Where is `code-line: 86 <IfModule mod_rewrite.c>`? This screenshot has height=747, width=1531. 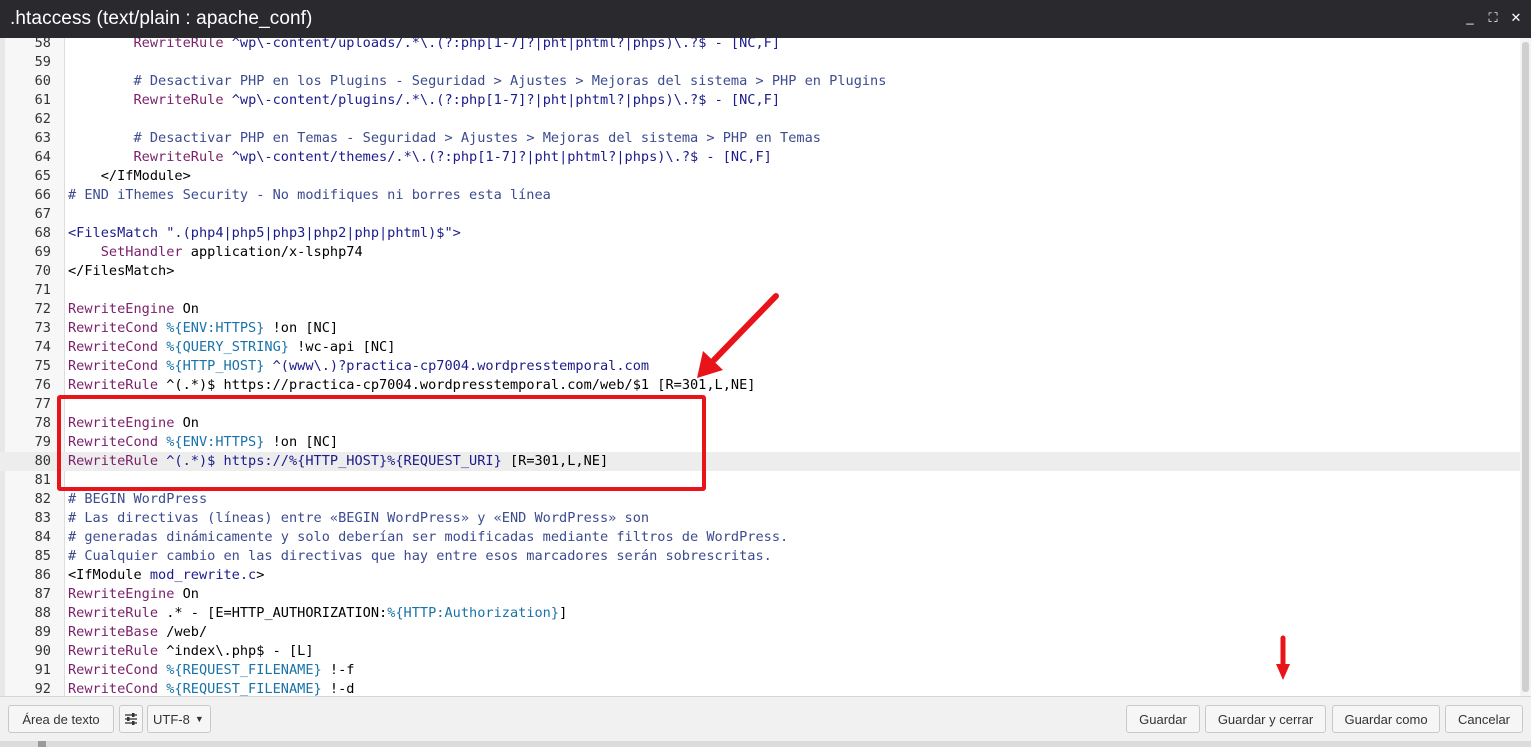 code-line: 86 <IfModule mod_rewrite.c> is located at coordinates (760, 575).